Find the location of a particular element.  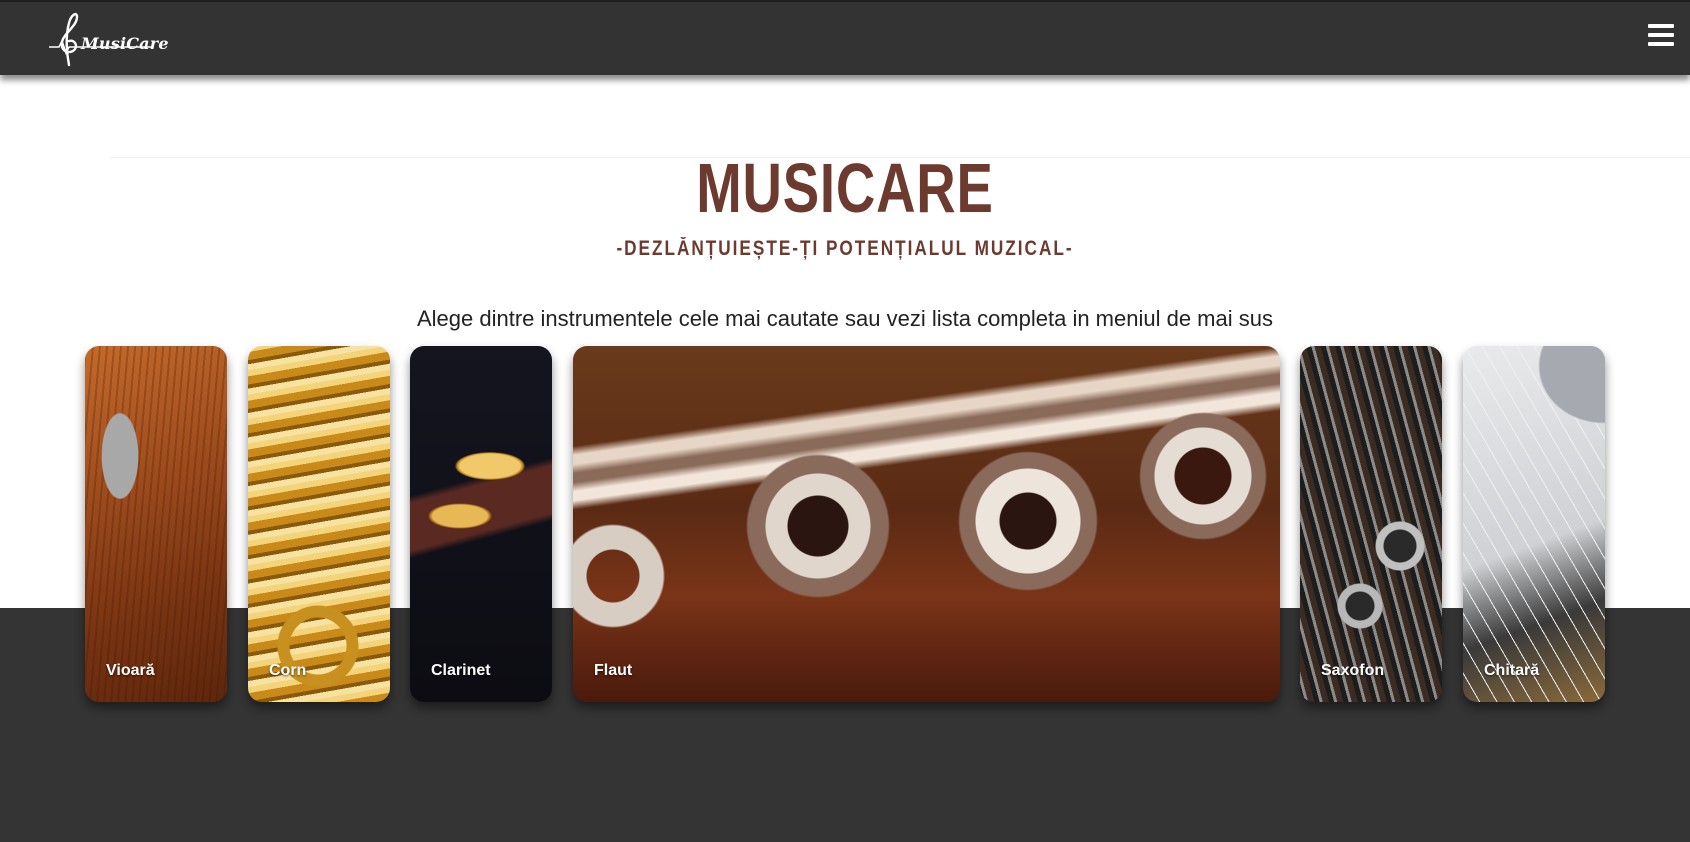

instrument-card-clarinet: Clarinet is located at coordinates (481, 524).